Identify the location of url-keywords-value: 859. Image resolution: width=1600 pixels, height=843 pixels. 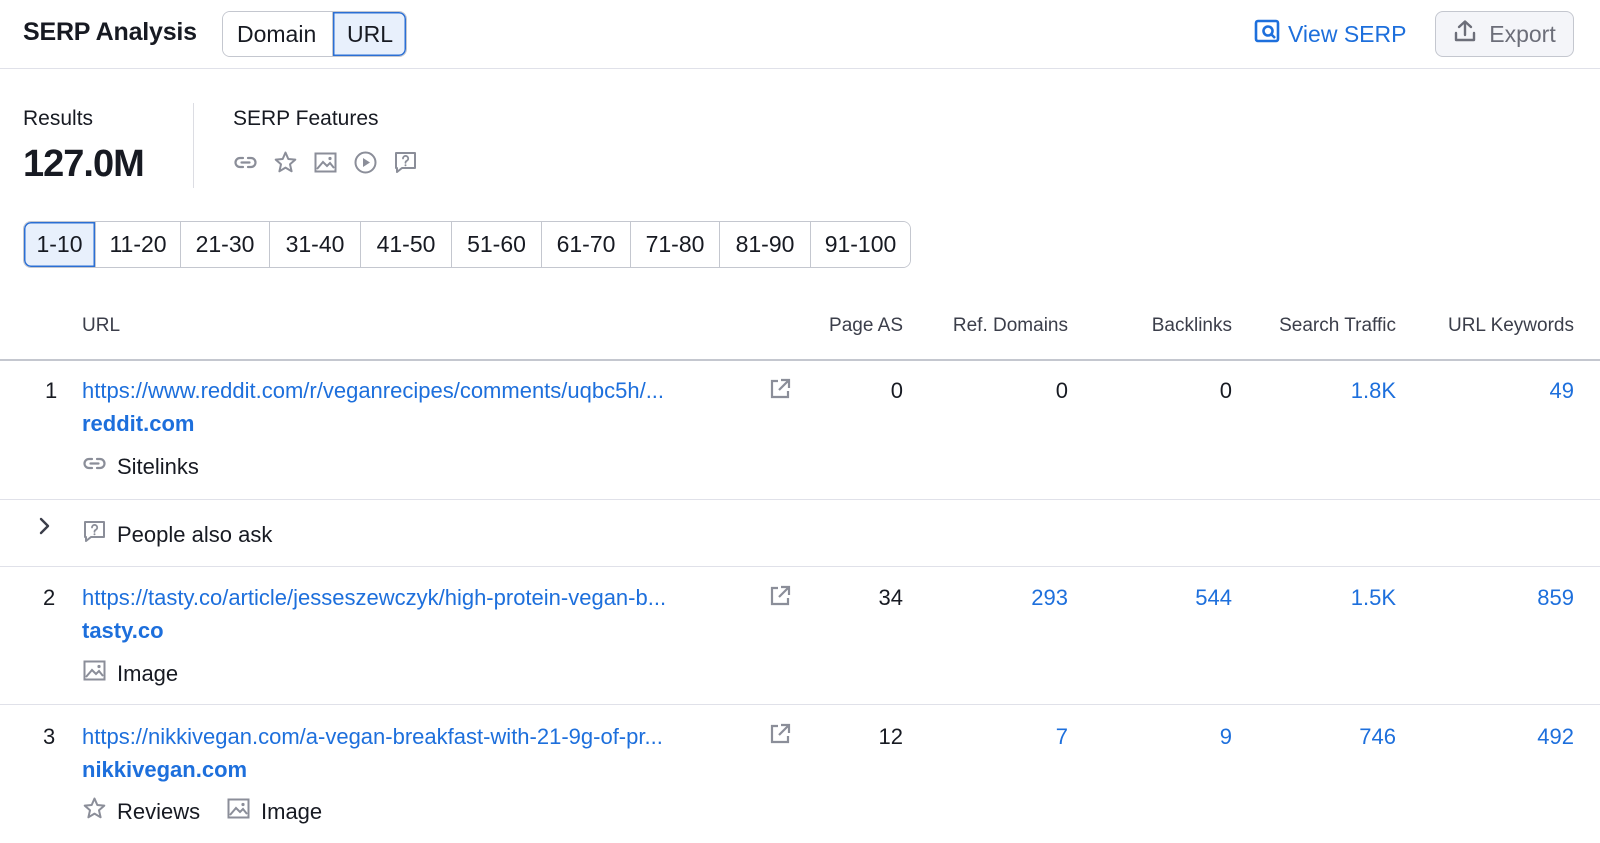
(1555, 598).